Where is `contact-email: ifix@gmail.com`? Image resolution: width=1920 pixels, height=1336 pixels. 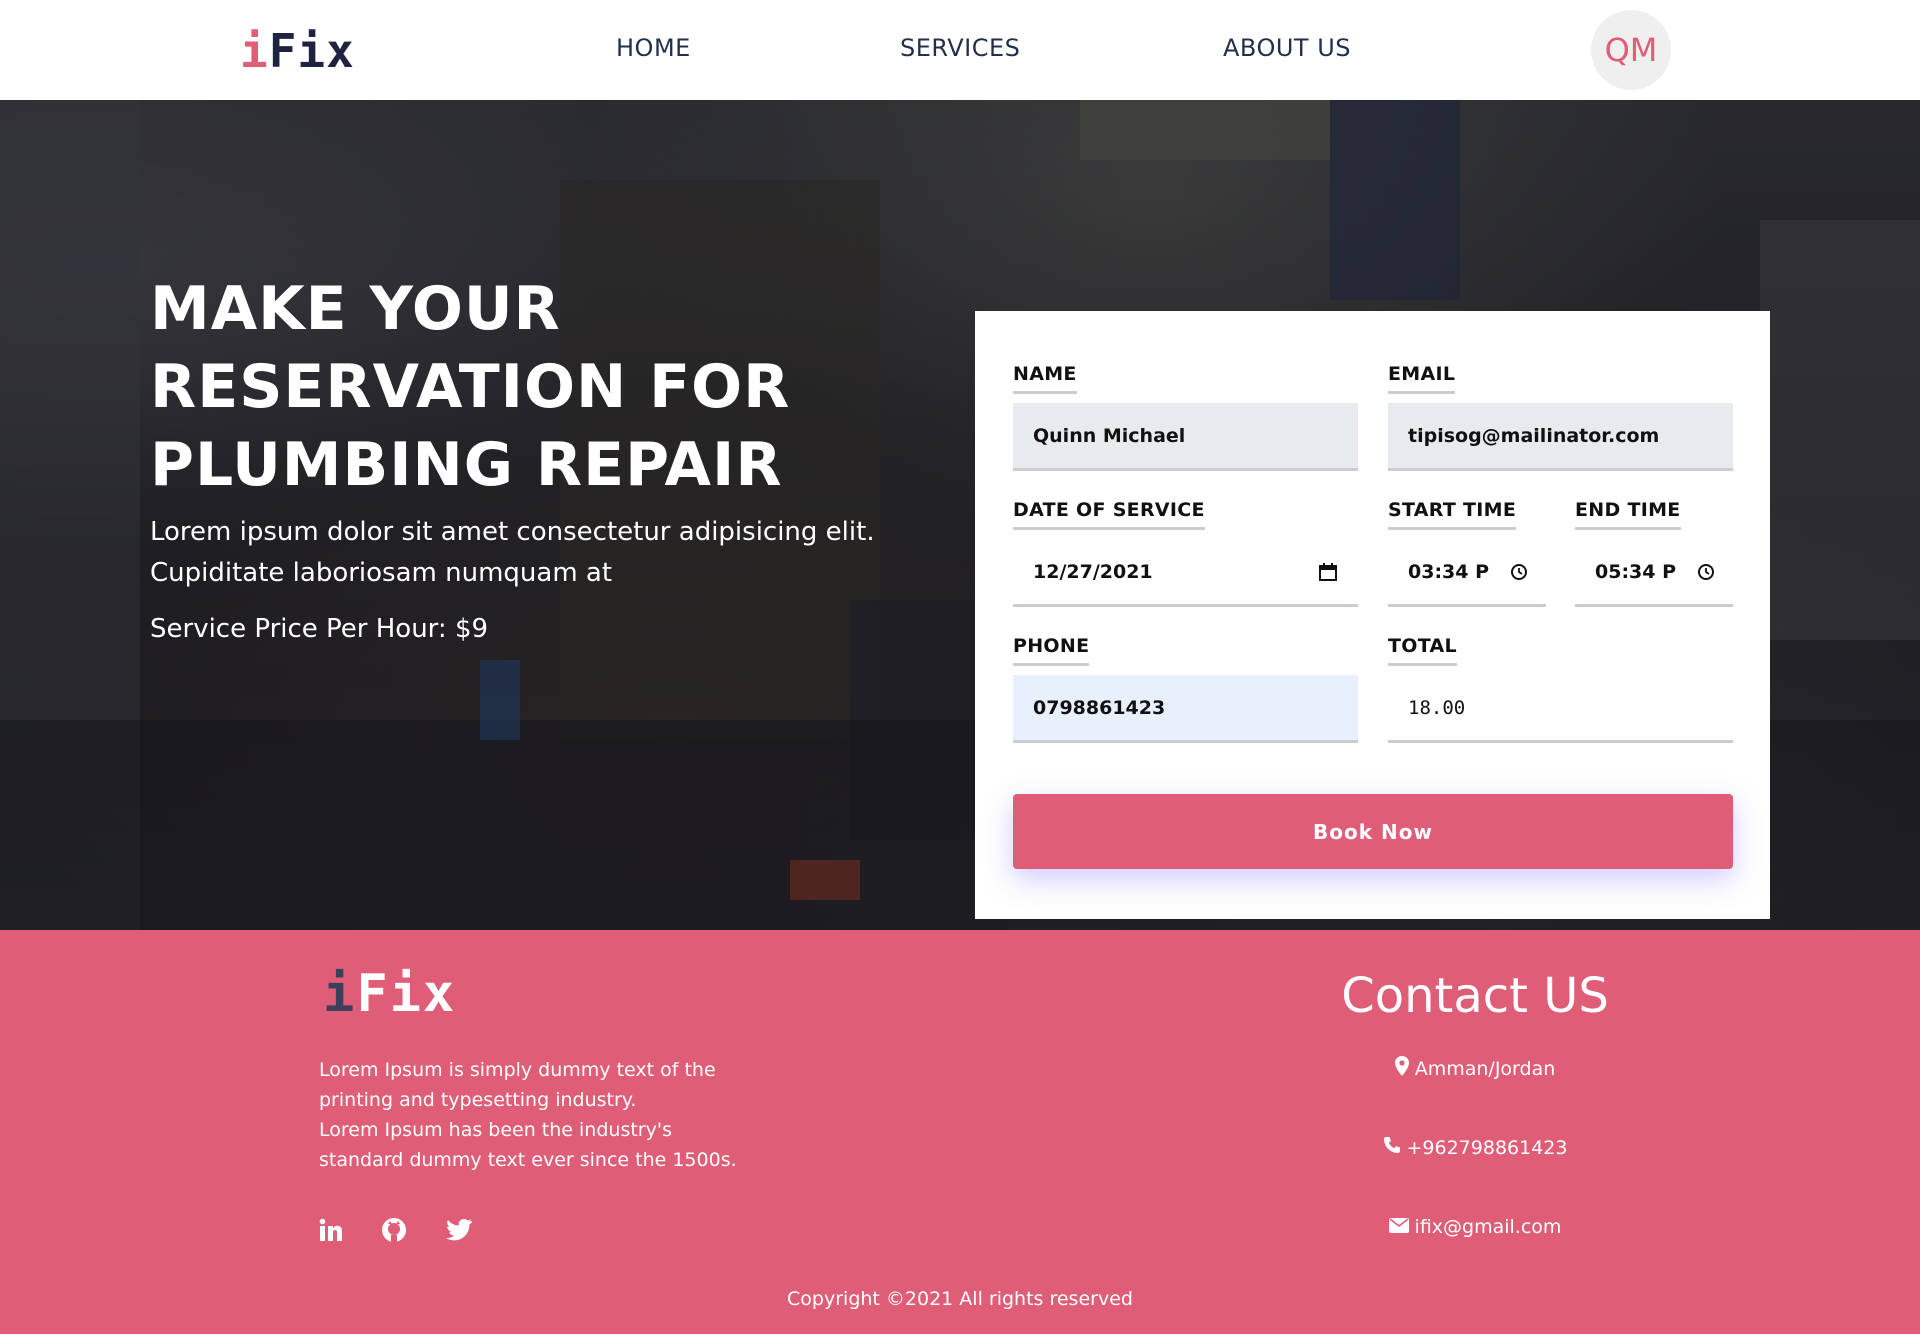
contact-email: ifix@gmail.com is located at coordinates (1475, 1227).